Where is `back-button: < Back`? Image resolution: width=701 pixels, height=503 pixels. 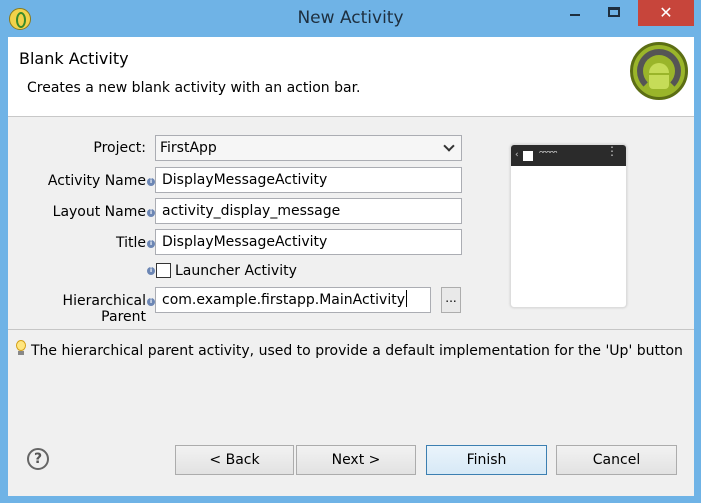 back-button: < Back is located at coordinates (234, 460).